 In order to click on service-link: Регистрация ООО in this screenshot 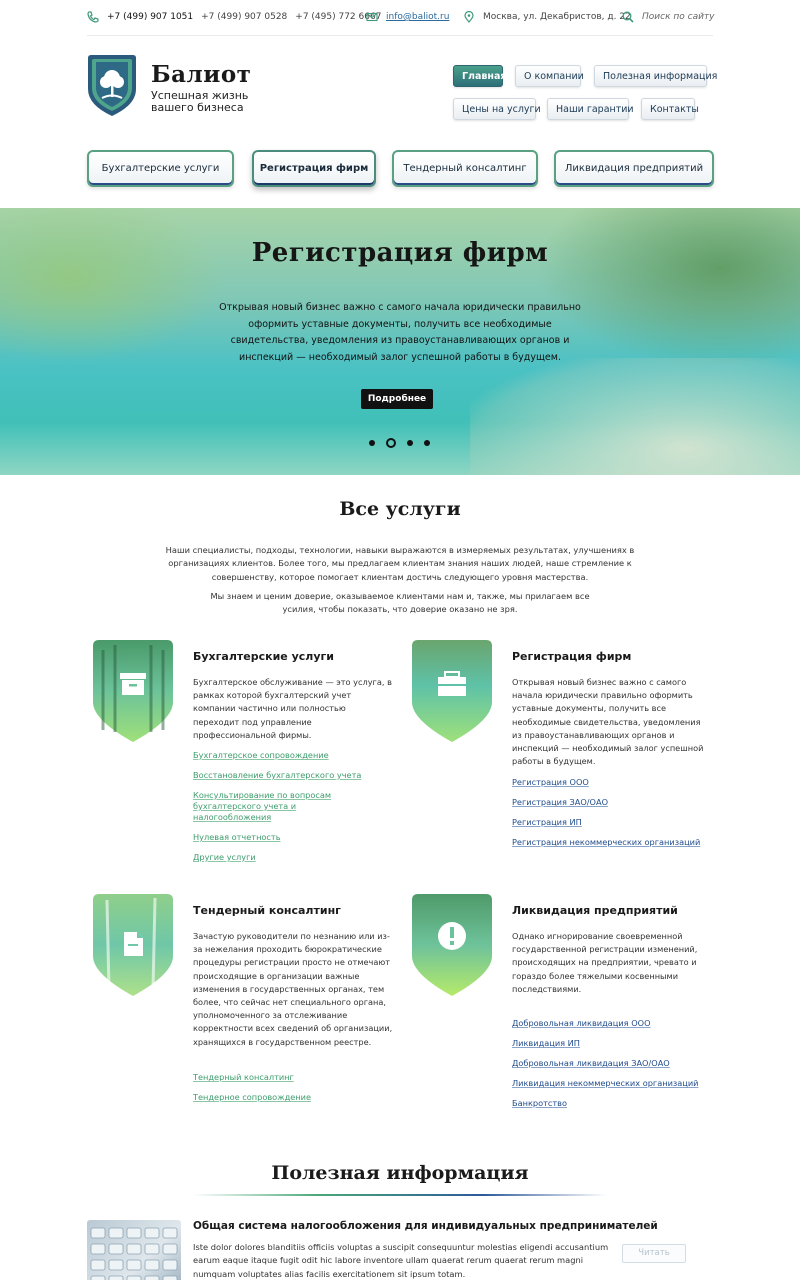, I will do `click(550, 782)`.